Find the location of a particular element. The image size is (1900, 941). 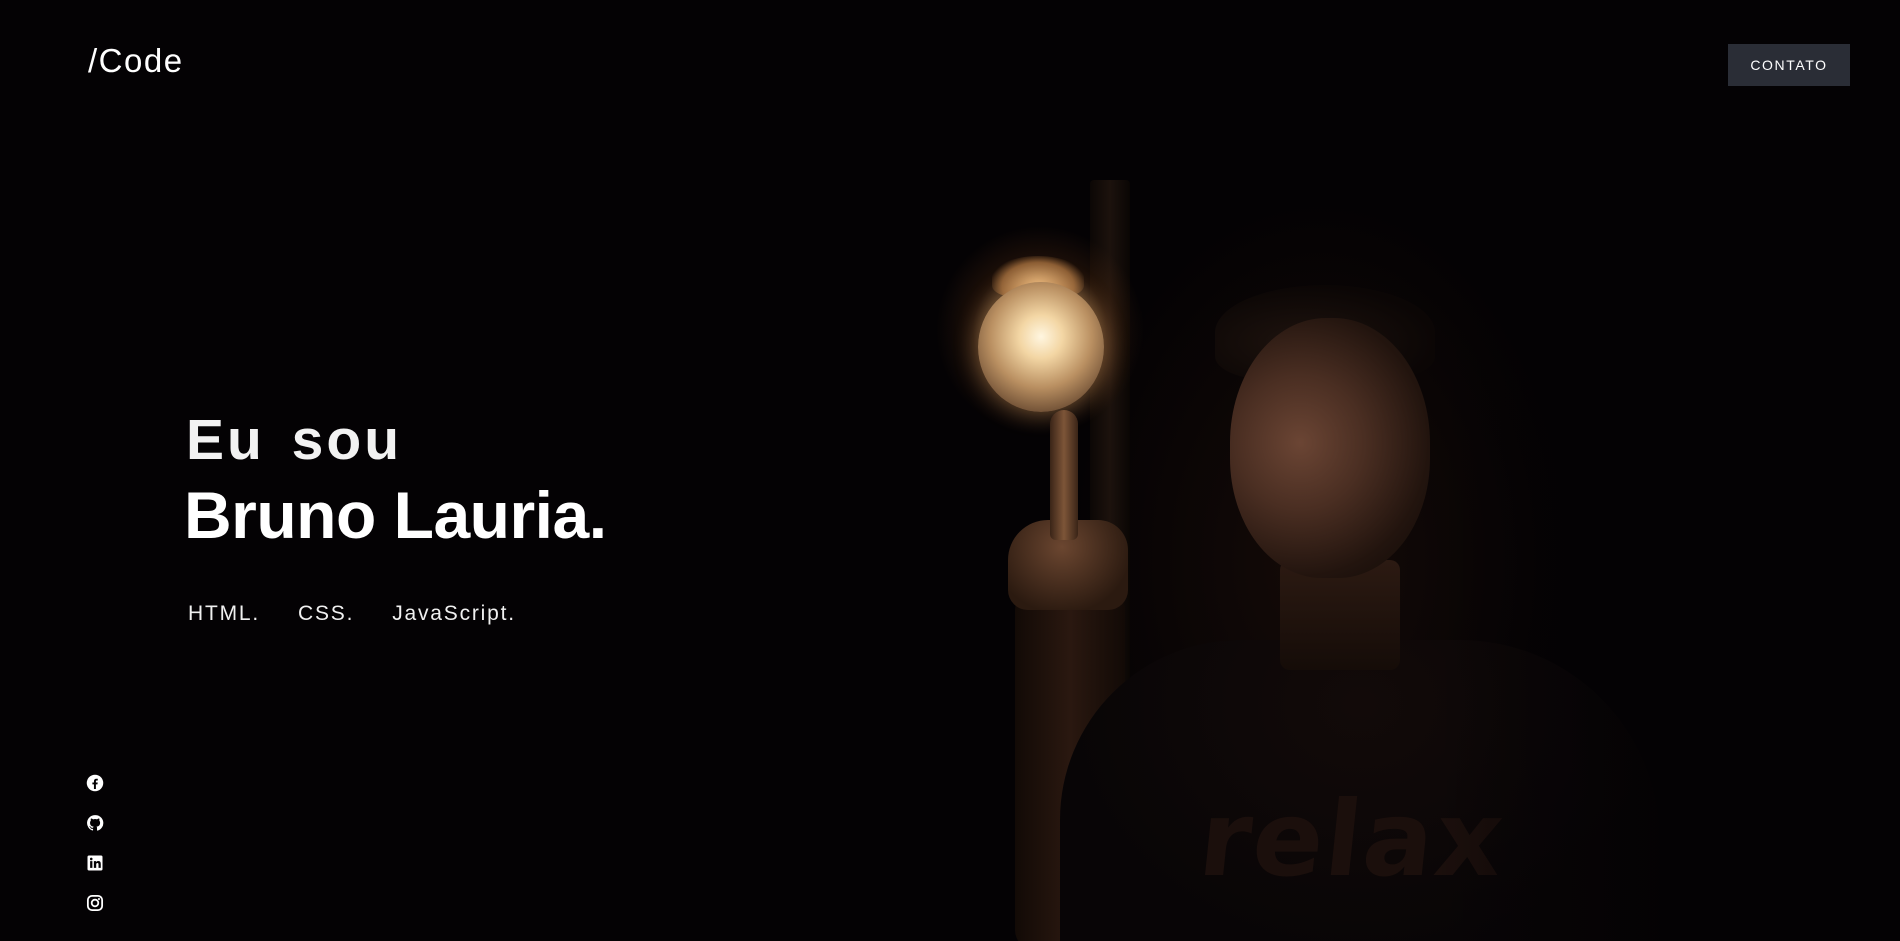

skill-html: HTML. is located at coordinates (224, 613).